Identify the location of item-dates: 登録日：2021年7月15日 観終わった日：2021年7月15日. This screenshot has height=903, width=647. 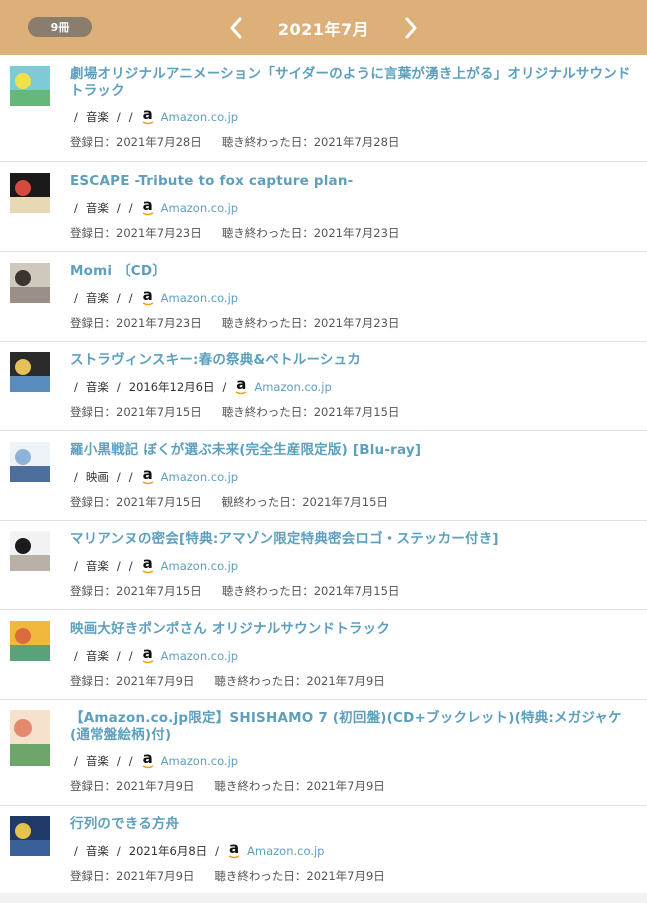
(353, 502).